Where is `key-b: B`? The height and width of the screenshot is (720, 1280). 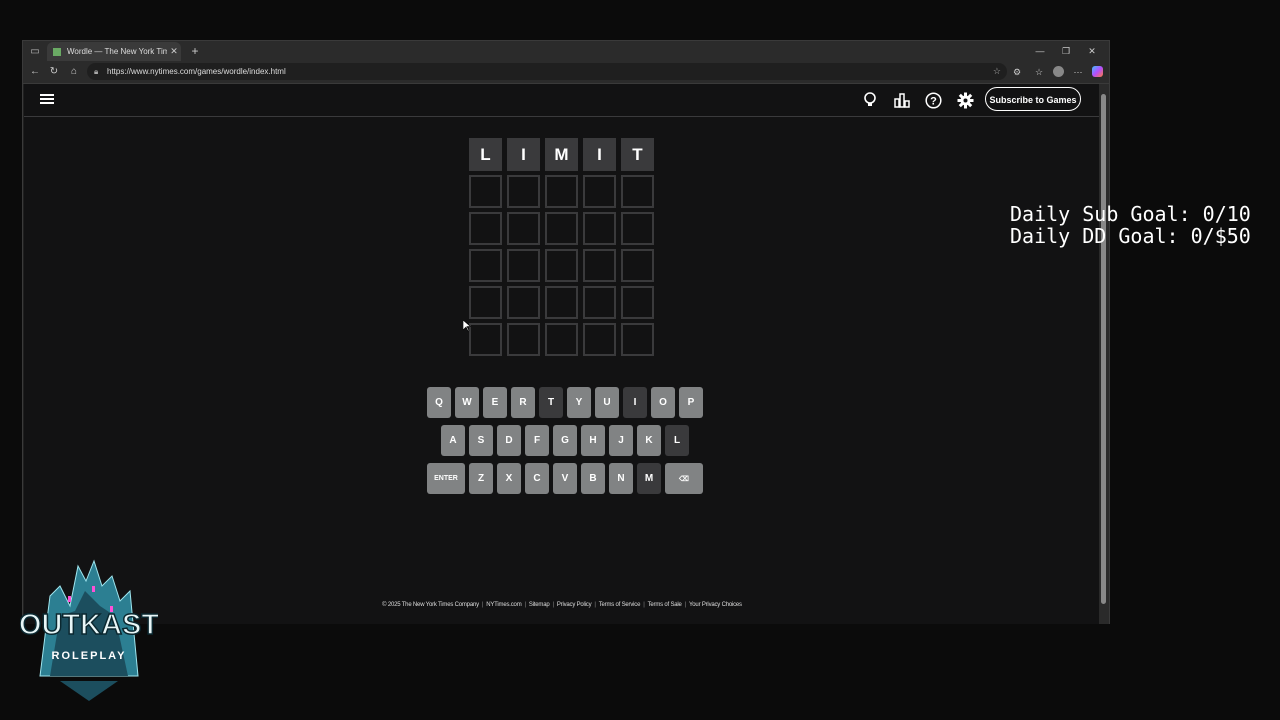 key-b: B is located at coordinates (593, 478).